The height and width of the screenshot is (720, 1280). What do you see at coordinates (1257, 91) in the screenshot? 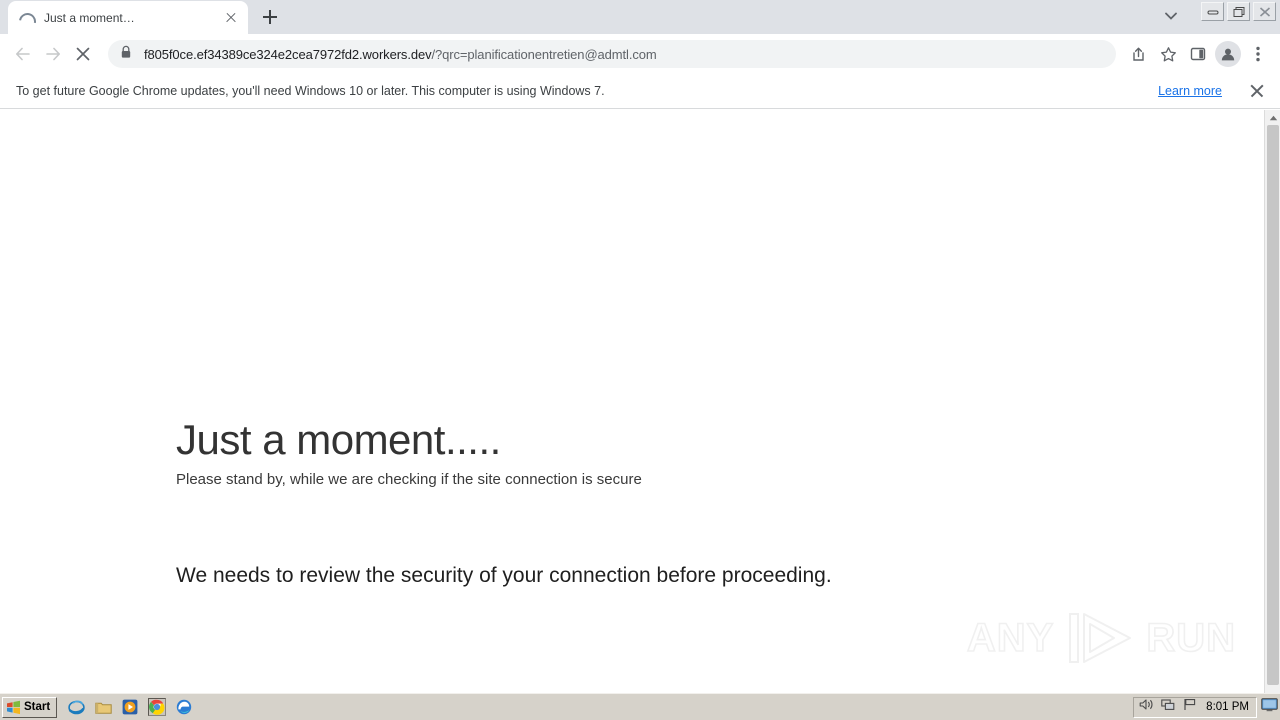
I see `infobar-close-icon` at bounding box center [1257, 91].